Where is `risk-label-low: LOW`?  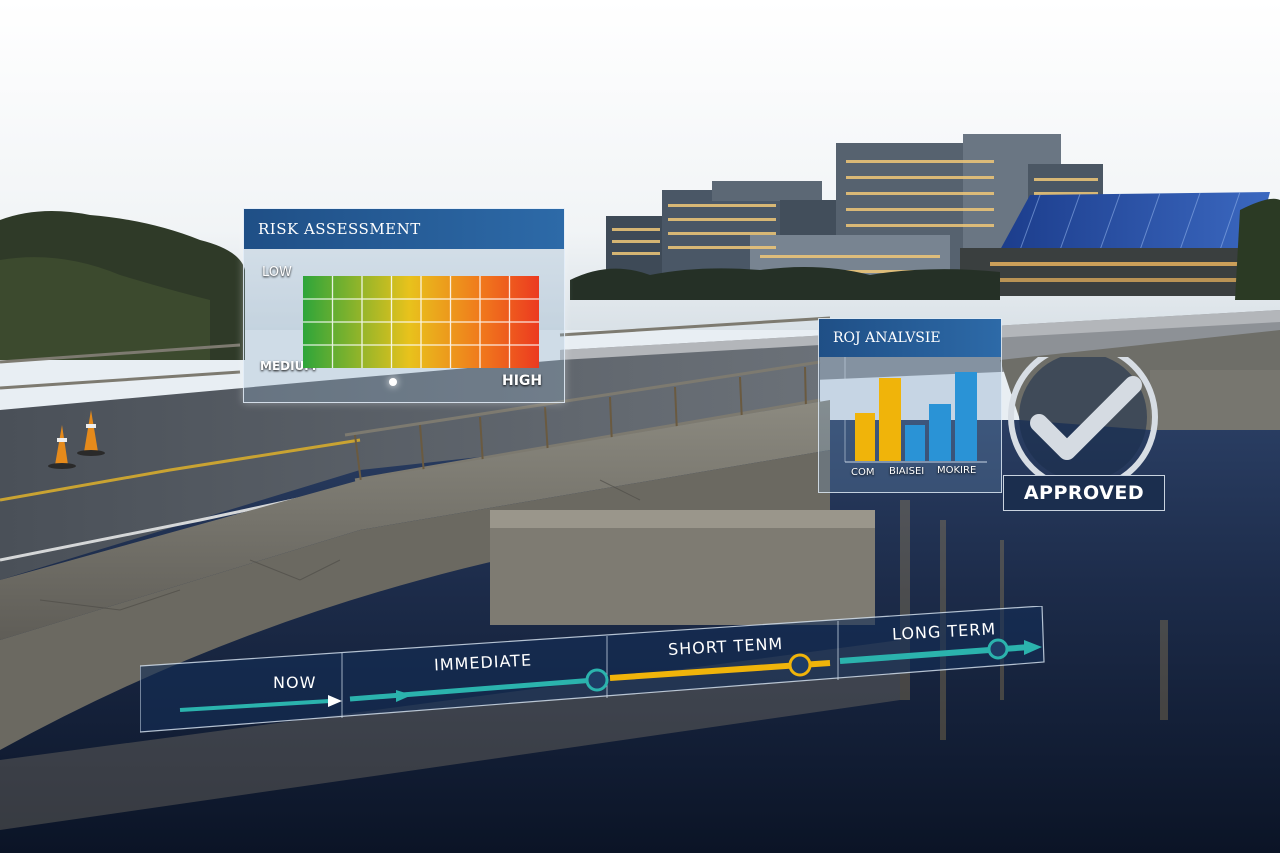
risk-label-low: LOW is located at coordinates (277, 272).